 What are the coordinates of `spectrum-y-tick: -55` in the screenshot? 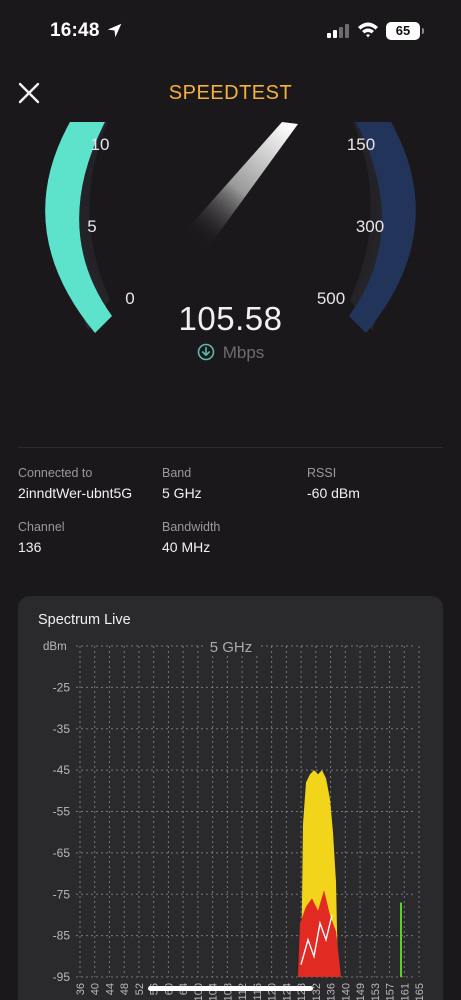 It's located at (62, 812).